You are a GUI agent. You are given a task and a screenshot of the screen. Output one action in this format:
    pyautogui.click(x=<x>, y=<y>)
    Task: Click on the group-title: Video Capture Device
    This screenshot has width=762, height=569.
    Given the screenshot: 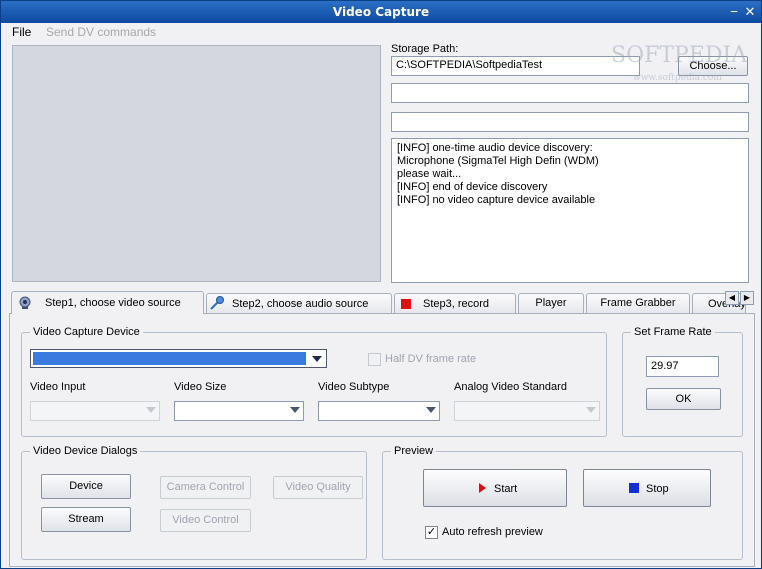 What is the action you would take?
    pyautogui.click(x=86, y=332)
    